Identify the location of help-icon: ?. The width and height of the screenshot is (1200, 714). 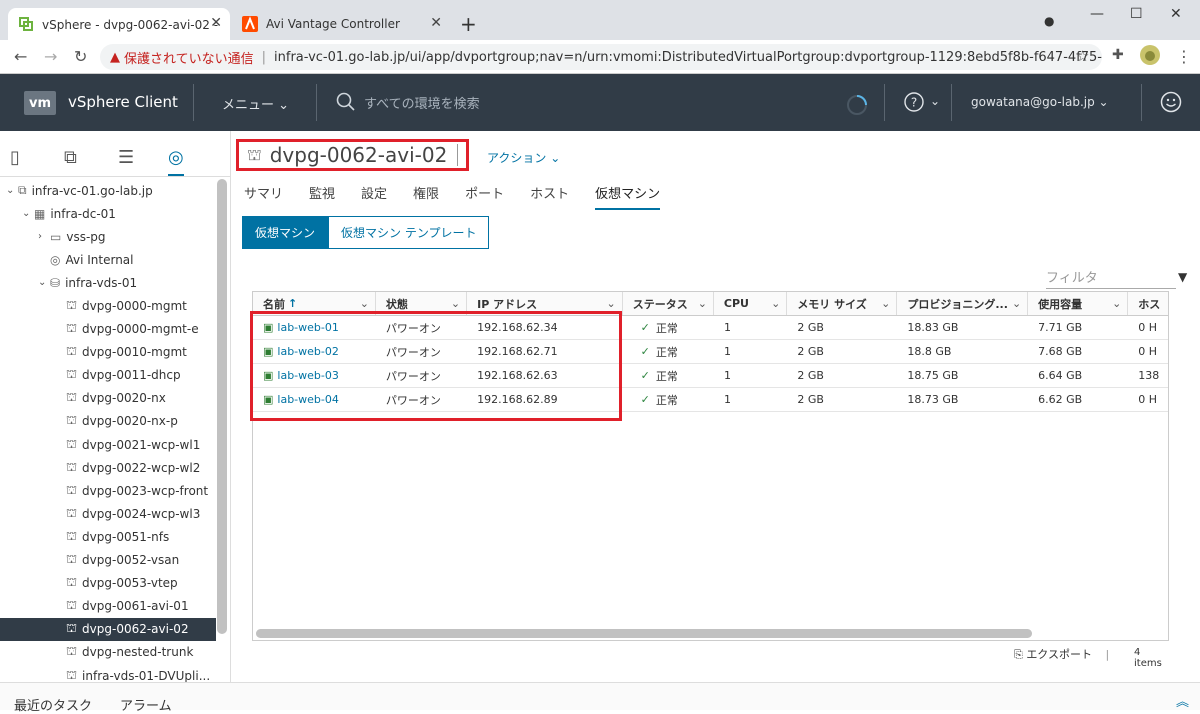
(914, 104).